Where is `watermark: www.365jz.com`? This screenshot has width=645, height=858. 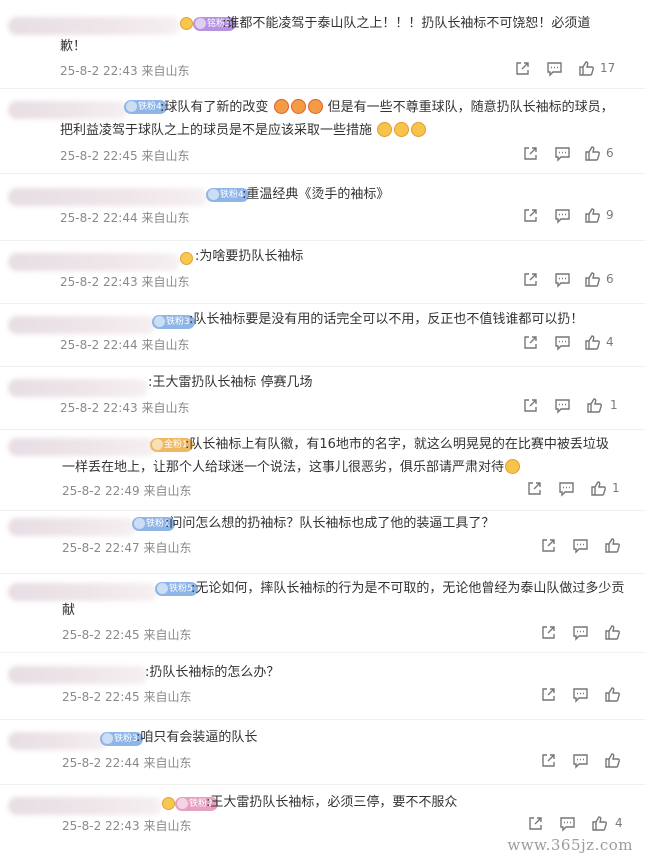
watermark: www.365jz.com is located at coordinates (570, 845).